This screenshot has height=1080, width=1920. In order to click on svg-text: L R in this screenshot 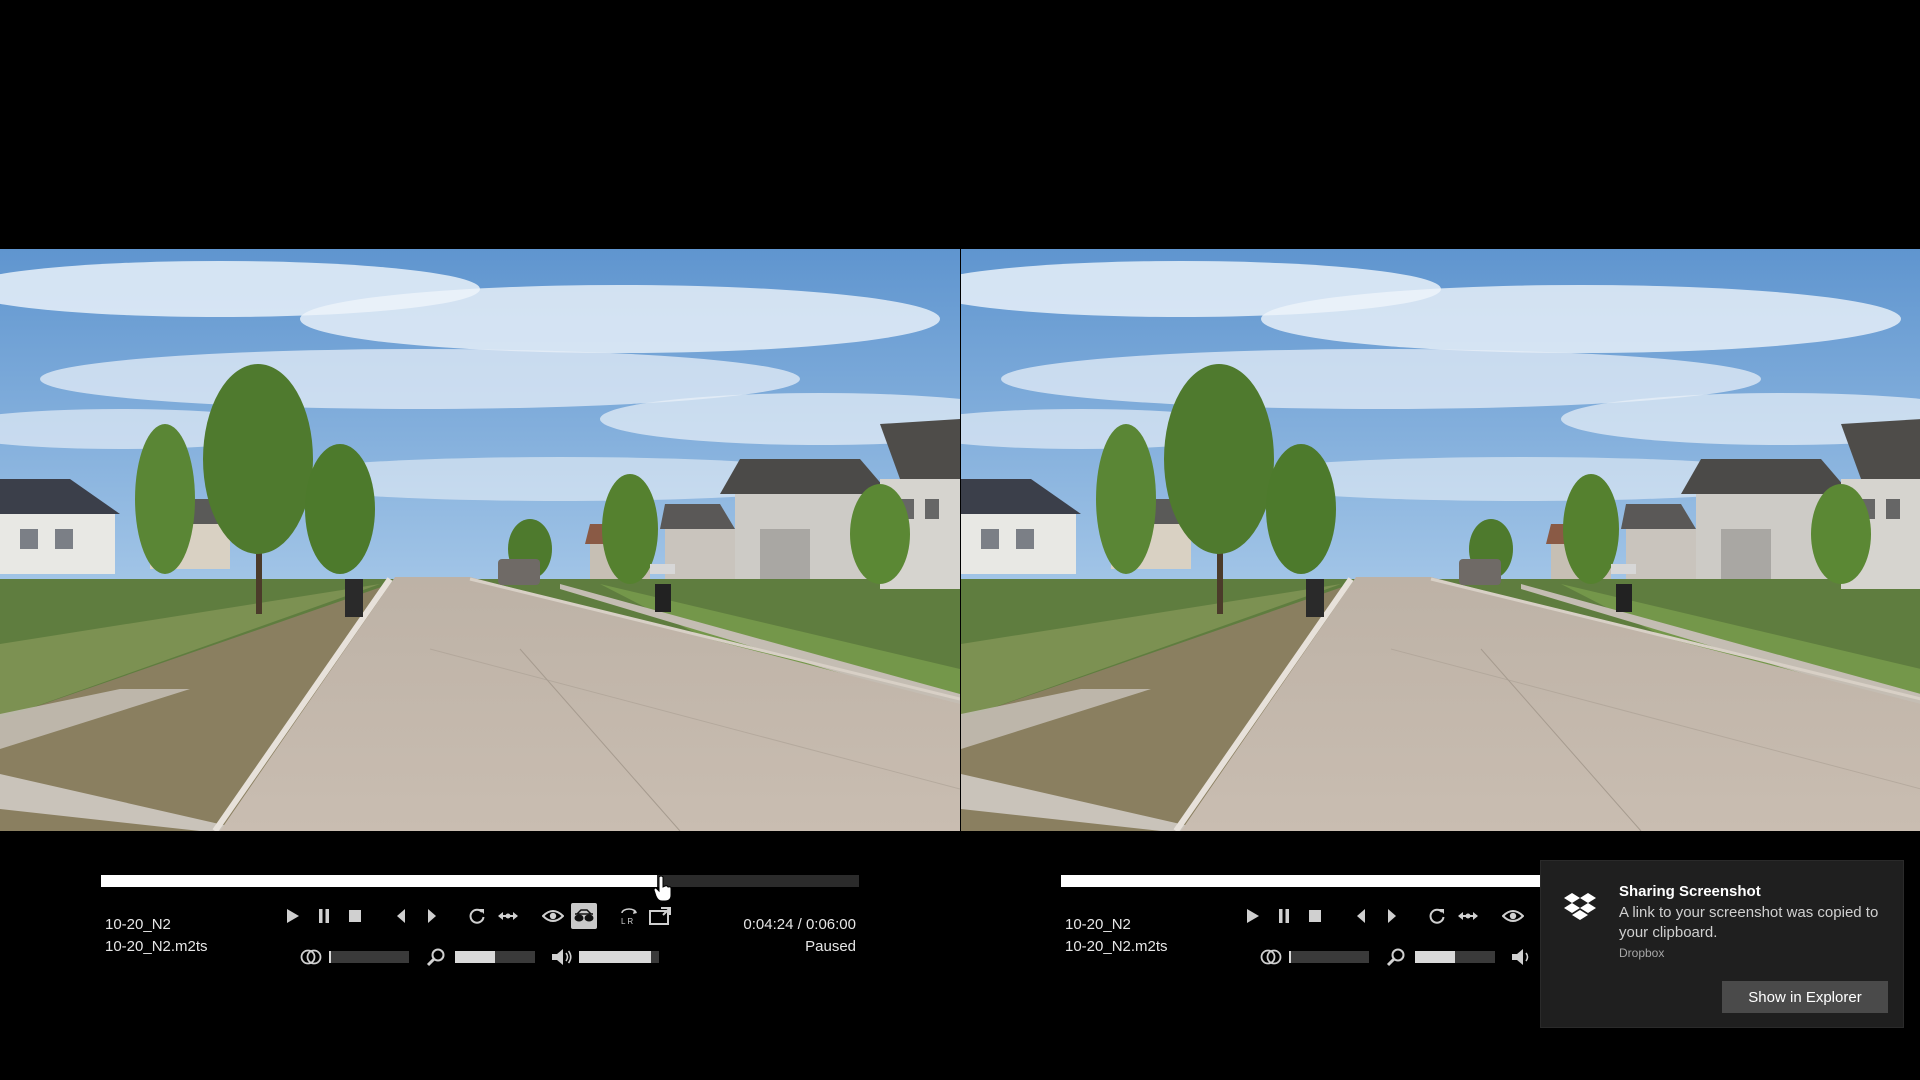, I will do `click(627, 921)`.